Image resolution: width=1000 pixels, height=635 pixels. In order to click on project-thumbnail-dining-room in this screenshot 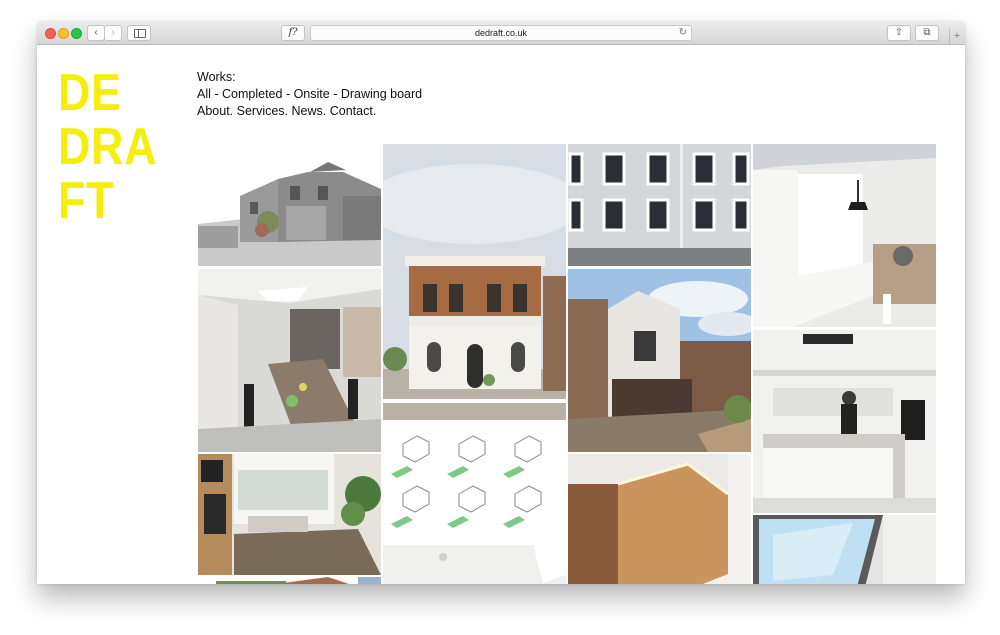, I will do `click(289, 360)`.